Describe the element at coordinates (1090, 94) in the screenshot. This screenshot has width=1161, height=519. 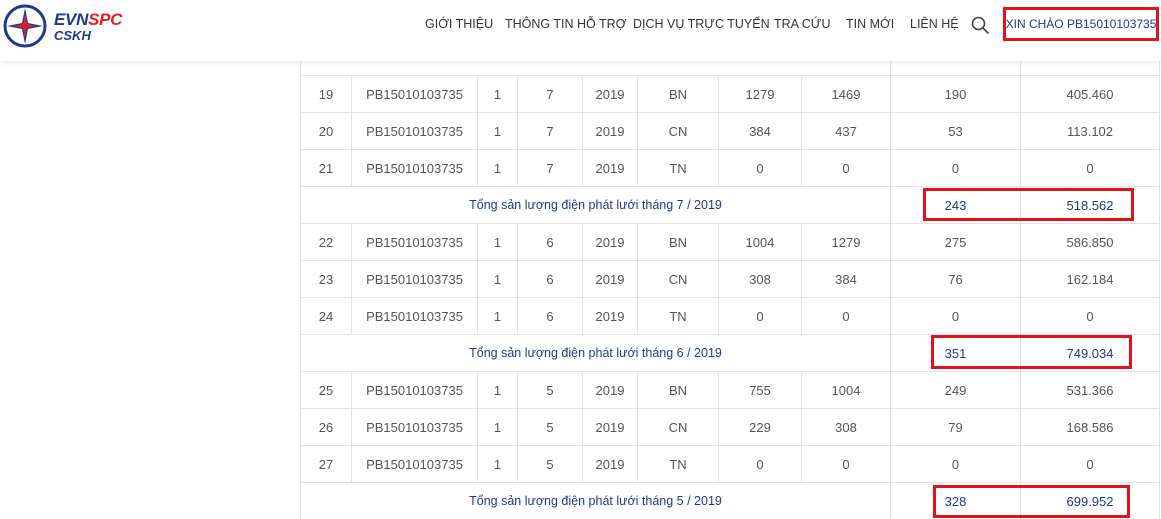
I see `amount-cell: 405.460` at that location.